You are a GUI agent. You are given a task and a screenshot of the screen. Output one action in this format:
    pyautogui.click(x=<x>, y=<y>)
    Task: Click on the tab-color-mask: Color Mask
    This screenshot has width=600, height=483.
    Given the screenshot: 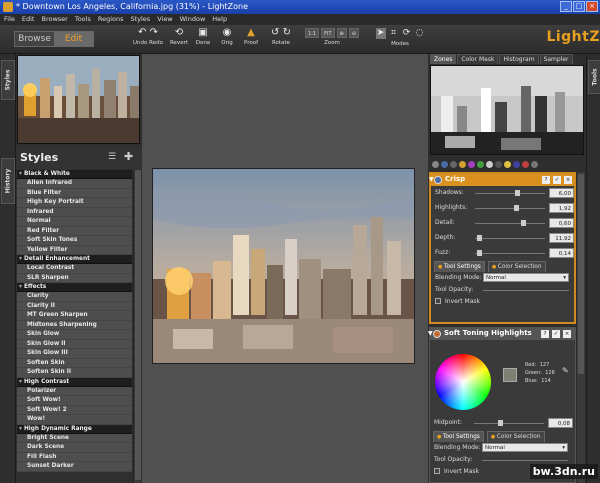 What is the action you would take?
    pyautogui.click(x=478, y=59)
    